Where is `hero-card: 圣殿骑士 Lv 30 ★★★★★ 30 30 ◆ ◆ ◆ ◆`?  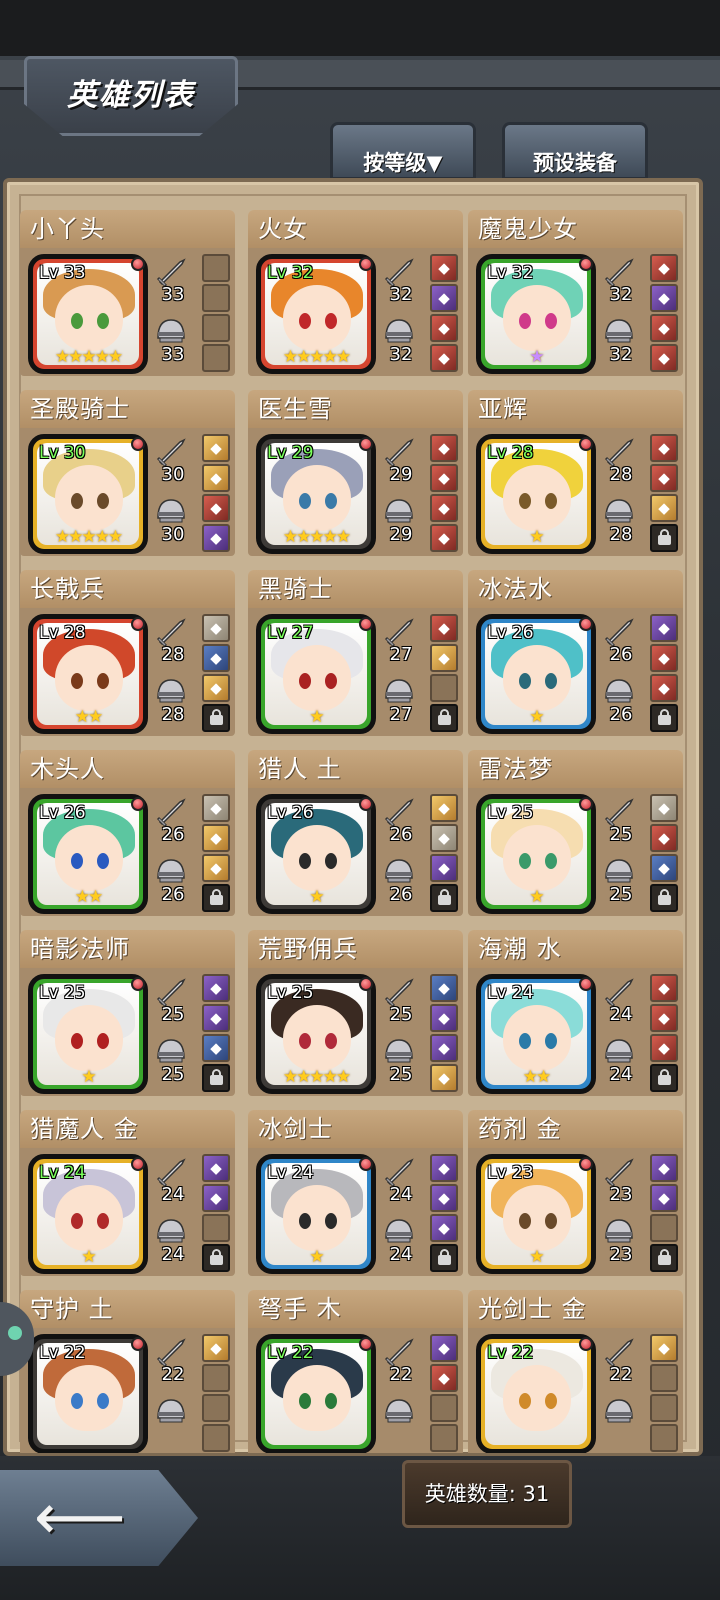 hero-card: 圣殿骑士 Lv 30 ★★★★★ 30 30 ◆ ◆ ◆ ◆ is located at coordinates (127, 473).